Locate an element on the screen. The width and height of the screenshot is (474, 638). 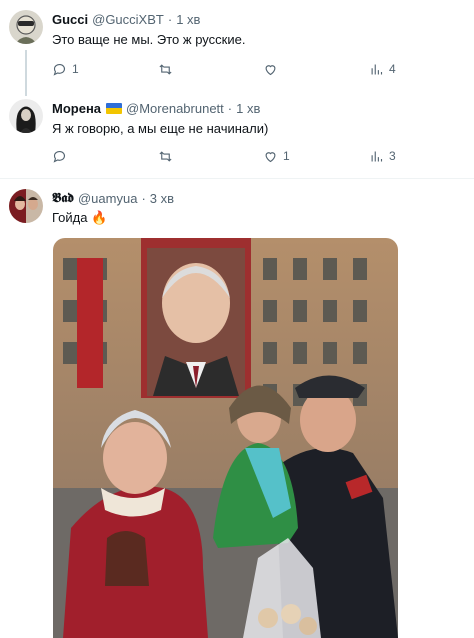
views-count: 3 is located at coordinates (392, 156).